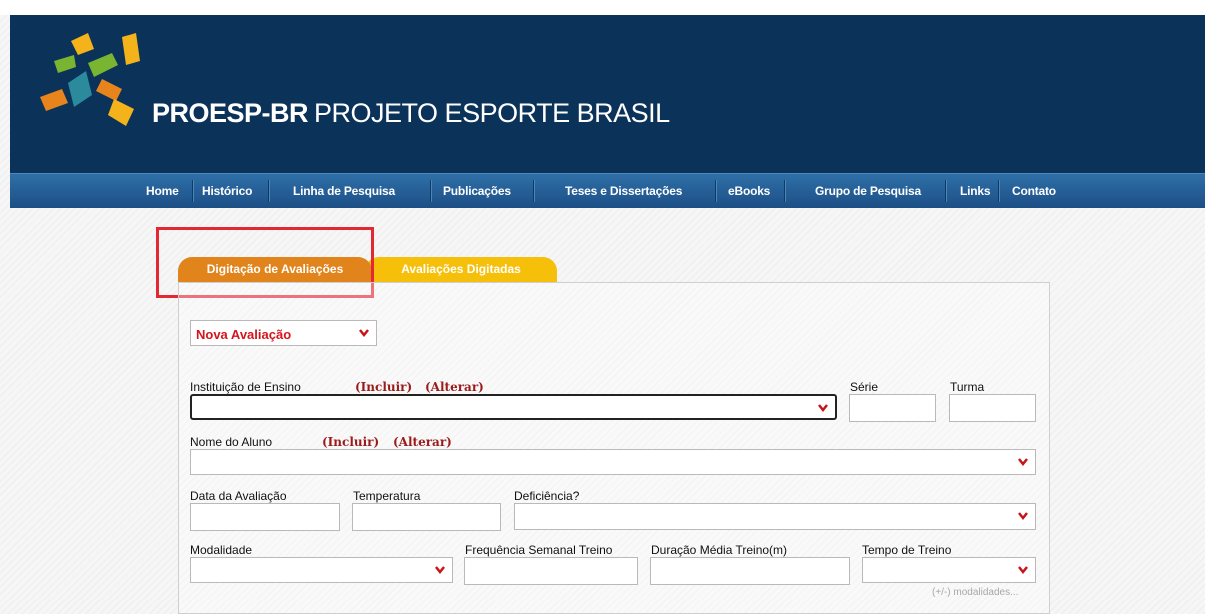 The height and width of the screenshot is (614, 1205). What do you see at coordinates (162, 191) in the screenshot?
I see `nav-home: Home` at bounding box center [162, 191].